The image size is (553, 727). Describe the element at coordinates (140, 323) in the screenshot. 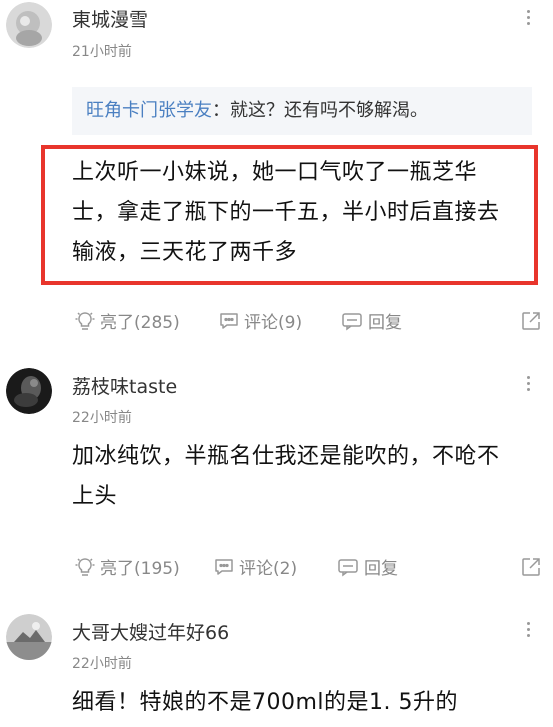

I see `like-label: 亮了(285)` at that location.